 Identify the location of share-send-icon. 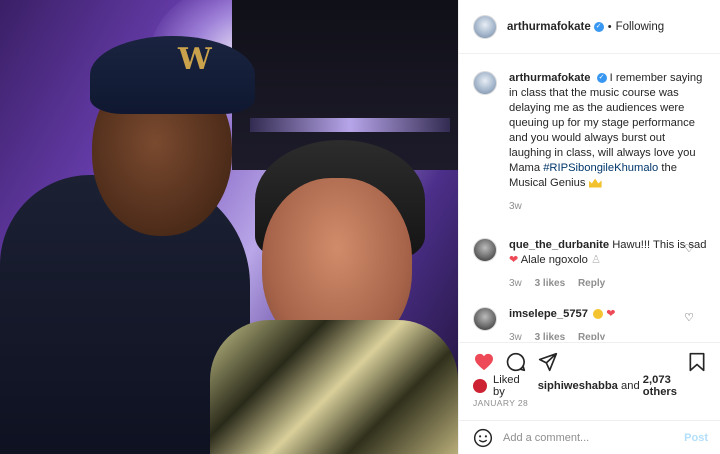
(548, 362).